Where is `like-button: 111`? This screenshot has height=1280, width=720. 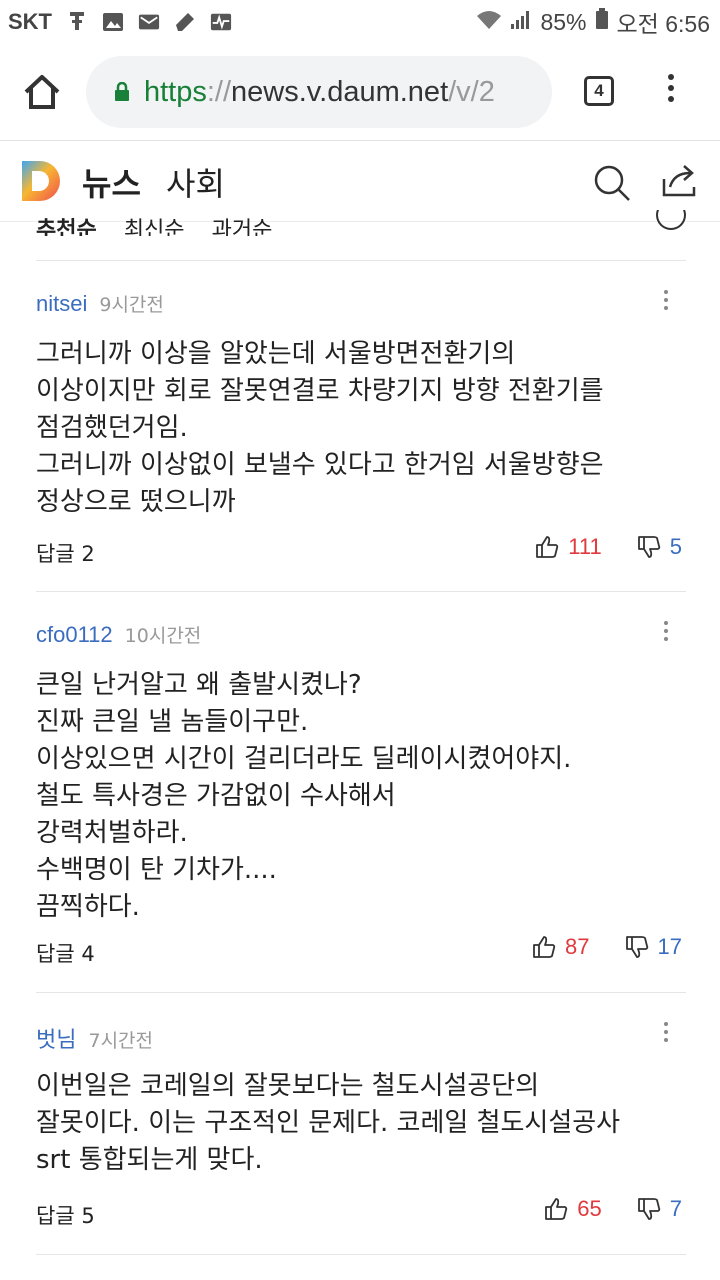 like-button: 111 is located at coordinates (584, 547).